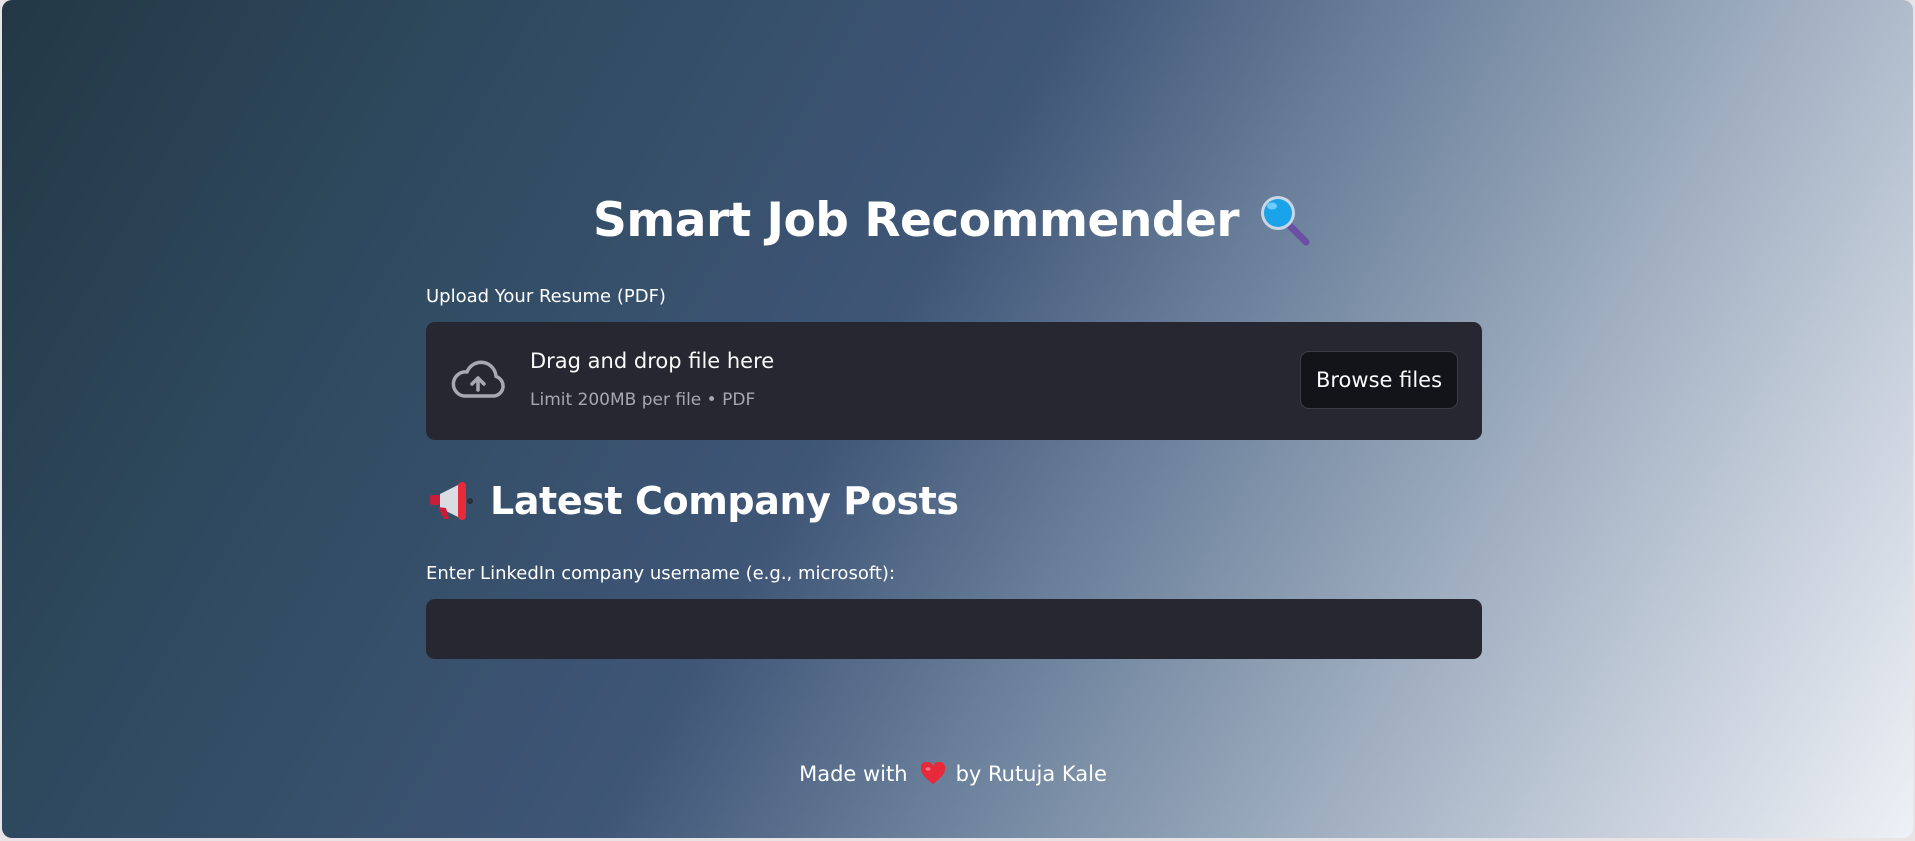 Image resolution: width=1915 pixels, height=841 pixels. Describe the element at coordinates (953, 773) in the screenshot. I see `footer: Made with by Rutuja Kale` at that location.